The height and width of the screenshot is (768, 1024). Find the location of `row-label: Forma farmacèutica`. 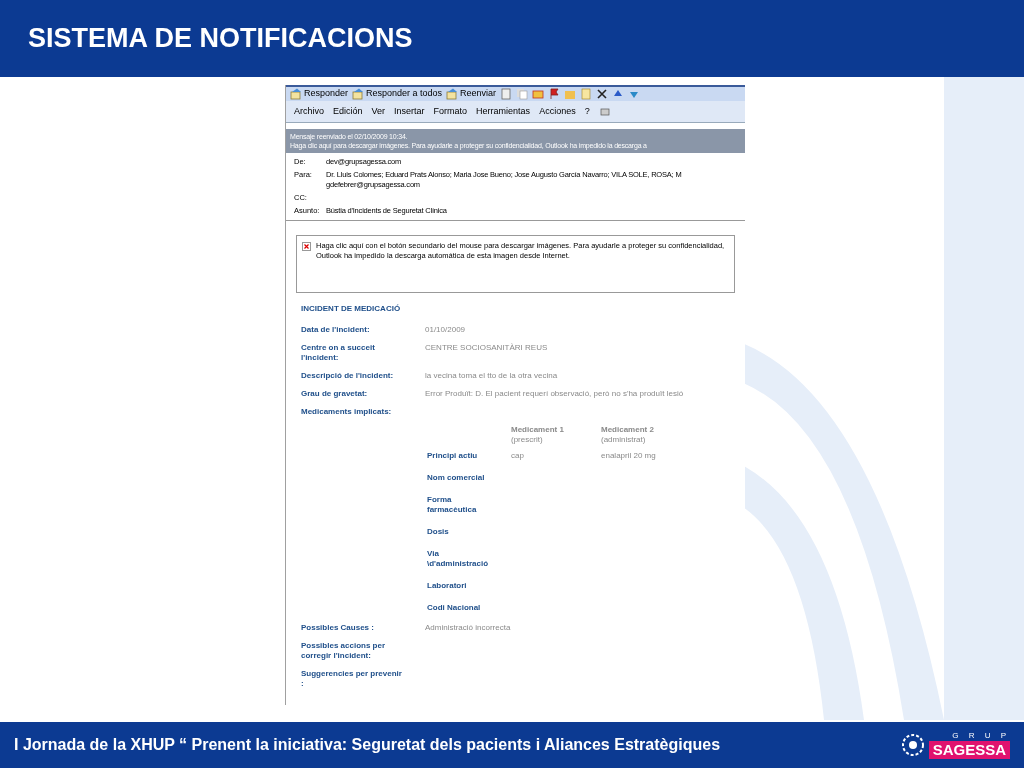

row-label: Forma farmacèutica is located at coordinates (452, 505).